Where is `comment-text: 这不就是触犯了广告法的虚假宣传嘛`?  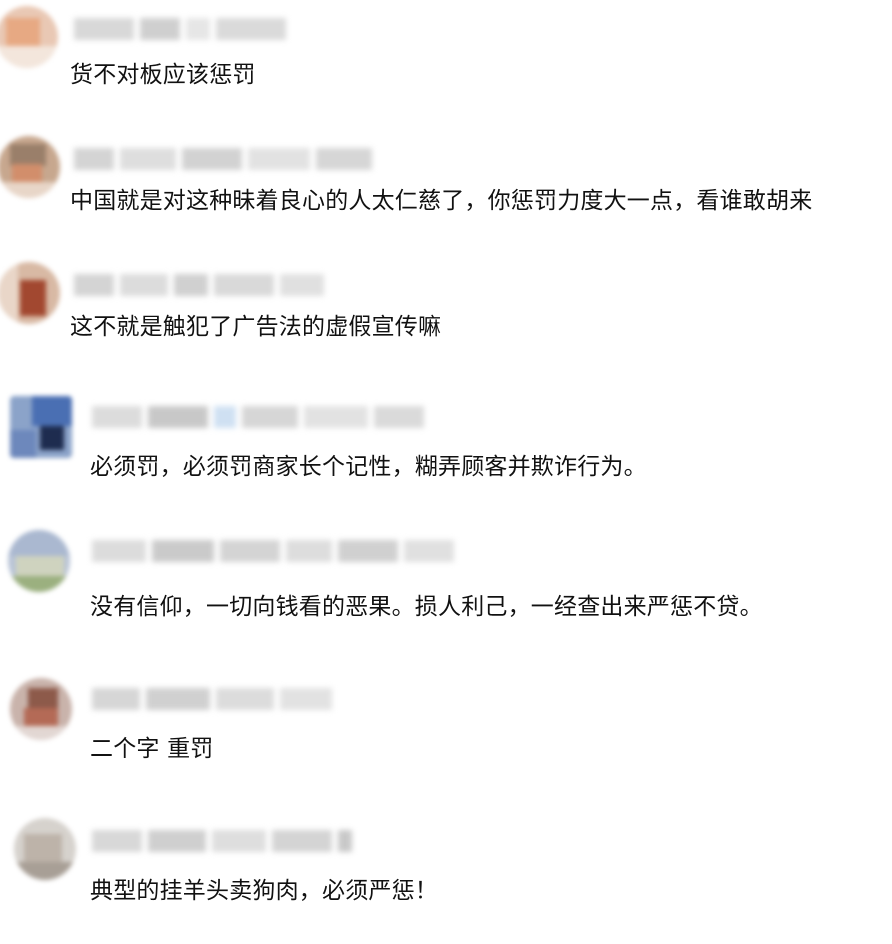 comment-text: 这不就是触犯了广告法的虚假宣传嘛 is located at coordinates (256, 327).